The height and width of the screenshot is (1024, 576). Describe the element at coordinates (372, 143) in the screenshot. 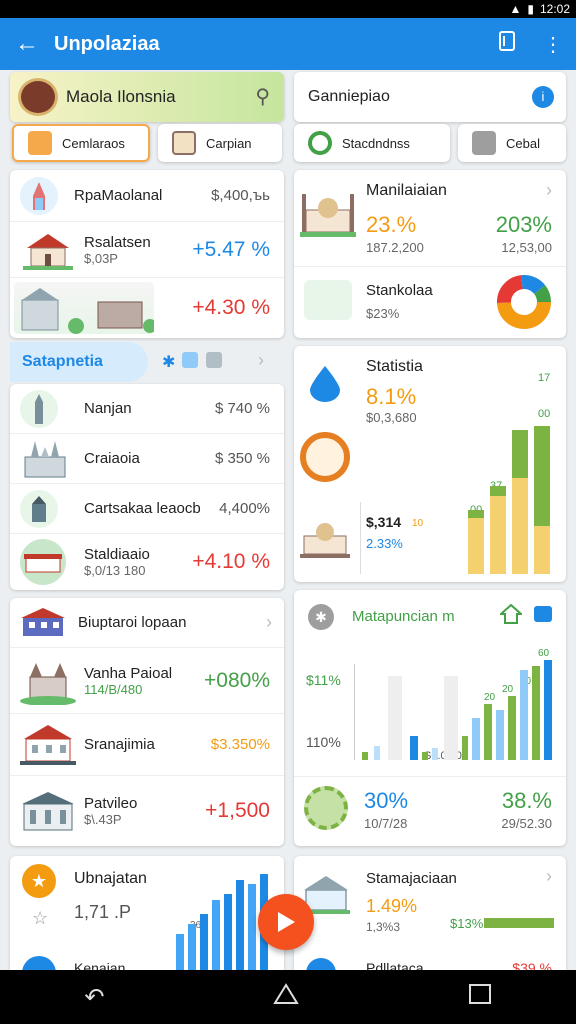

I see `chip-stacdndnss: Stacdndnss` at that location.